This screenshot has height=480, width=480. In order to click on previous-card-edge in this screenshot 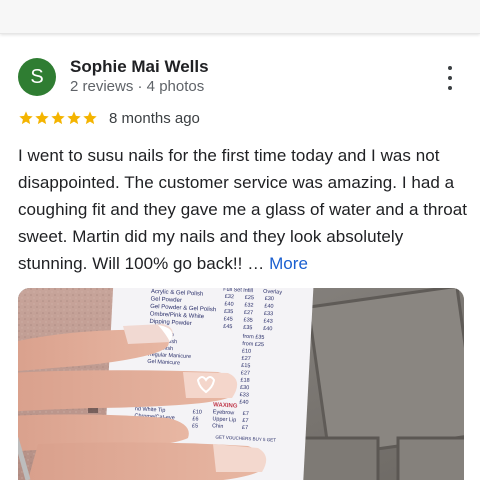, I will do `click(240, 17)`.